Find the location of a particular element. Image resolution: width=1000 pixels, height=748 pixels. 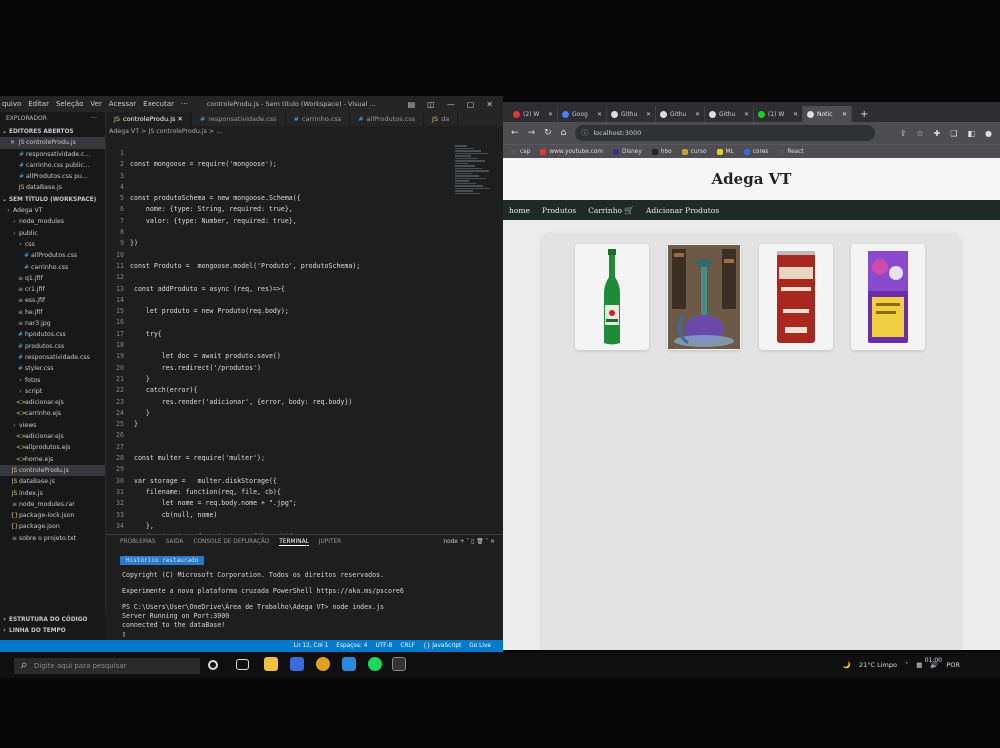

tree-file: ≡ nar3.jpg is located at coordinates (52, 323).